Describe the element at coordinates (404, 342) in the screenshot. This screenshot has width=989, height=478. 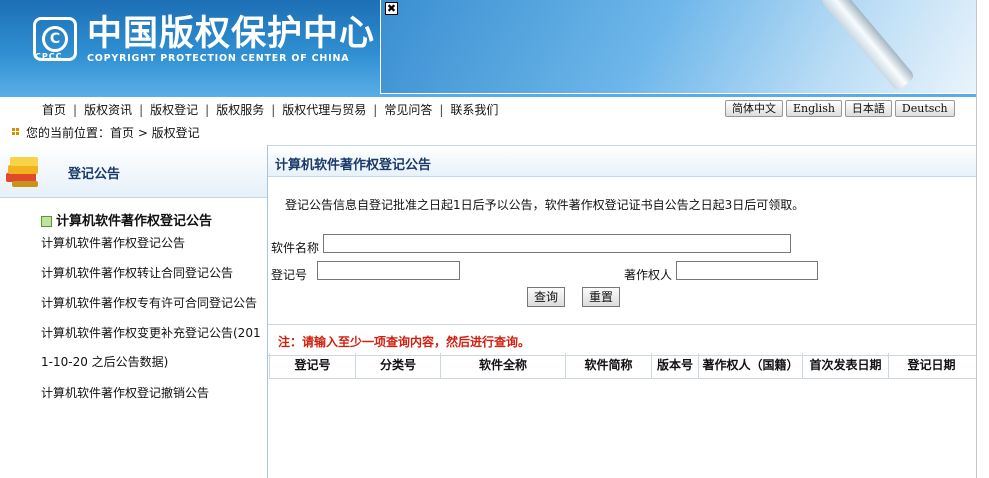
I see `hint-text: 注：请输入至少一项查询内容，然后进行查询。` at that location.